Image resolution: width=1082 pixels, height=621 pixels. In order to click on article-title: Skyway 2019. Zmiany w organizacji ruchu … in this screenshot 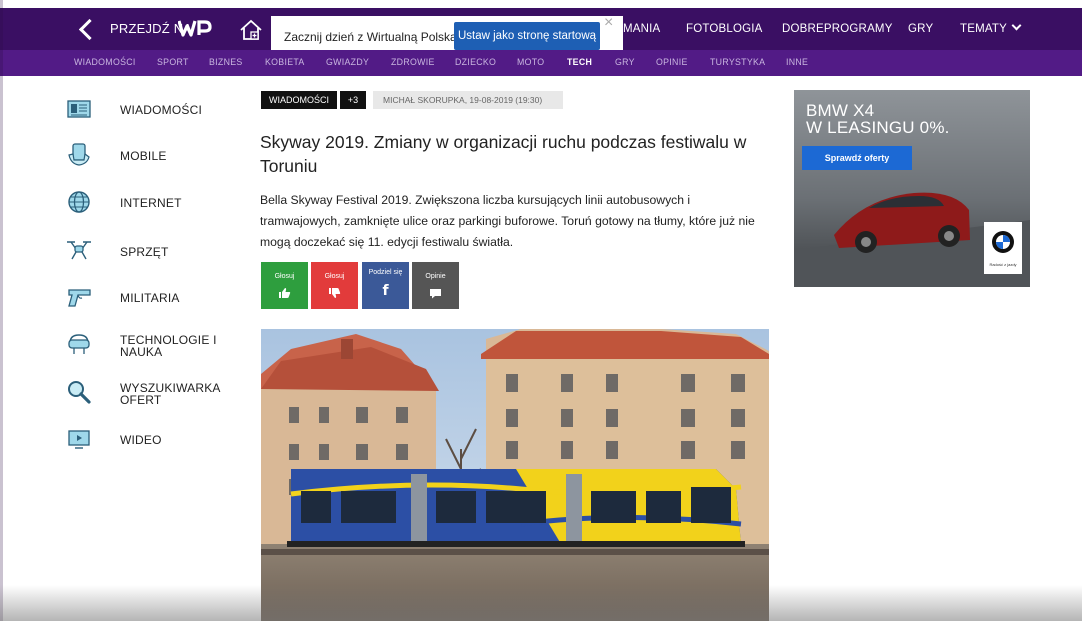, I will do `click(503, 154)`.